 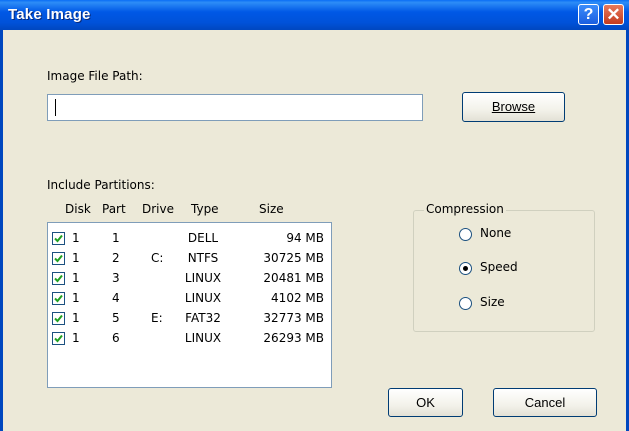 I want to click on browse-button-label: Browse, so click(x=513, y=106).